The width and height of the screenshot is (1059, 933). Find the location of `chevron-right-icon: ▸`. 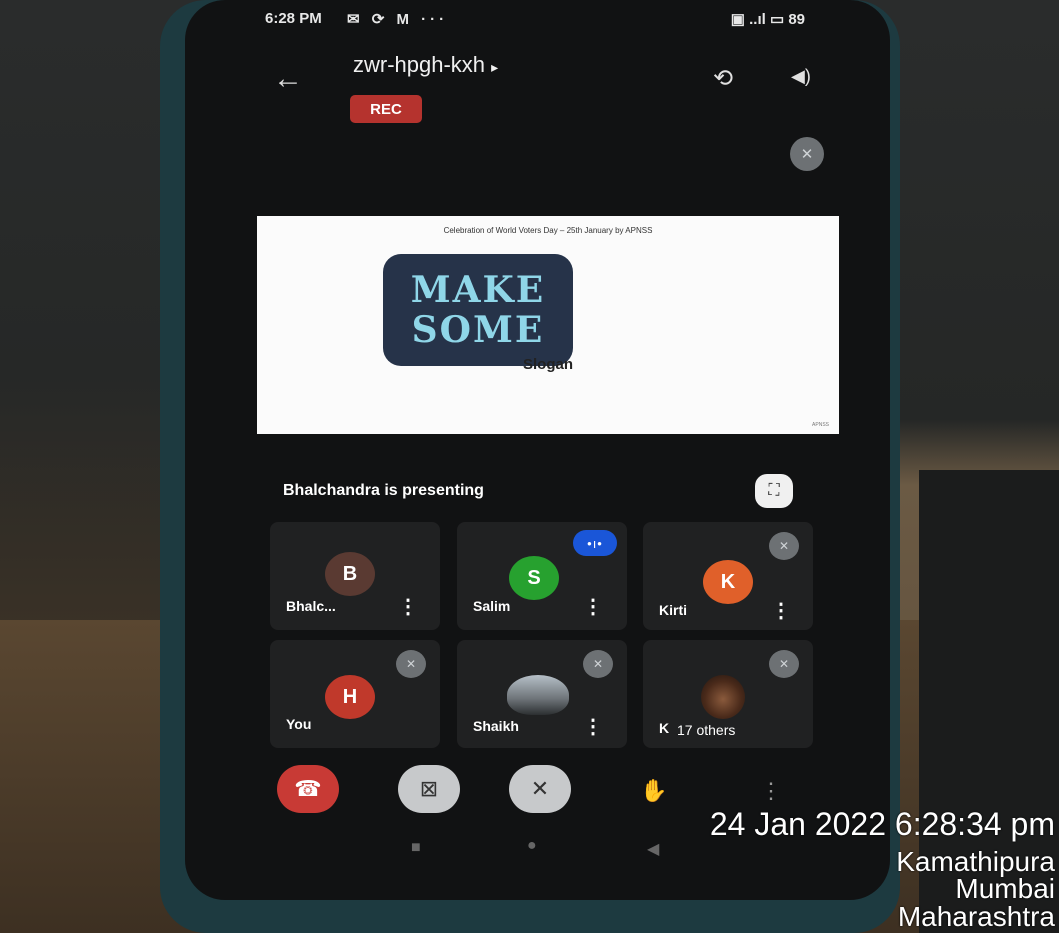

chevron-right-icon: ▸ is located at coordinates (495, 67).